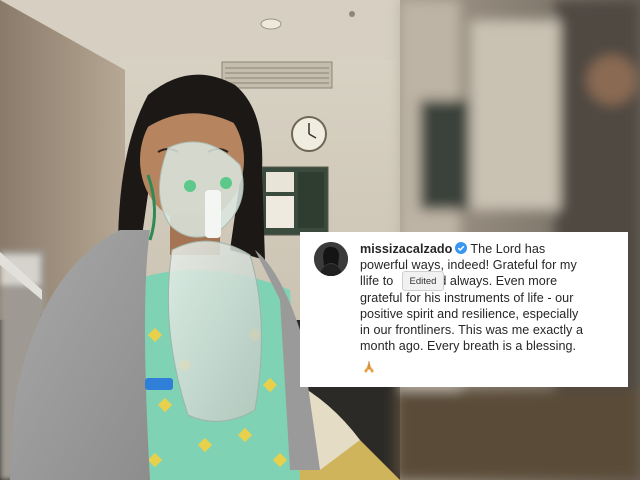  Describe the element at coordinates (461, 248) in the screenshot. I see `verified-badge-icon` at that location.